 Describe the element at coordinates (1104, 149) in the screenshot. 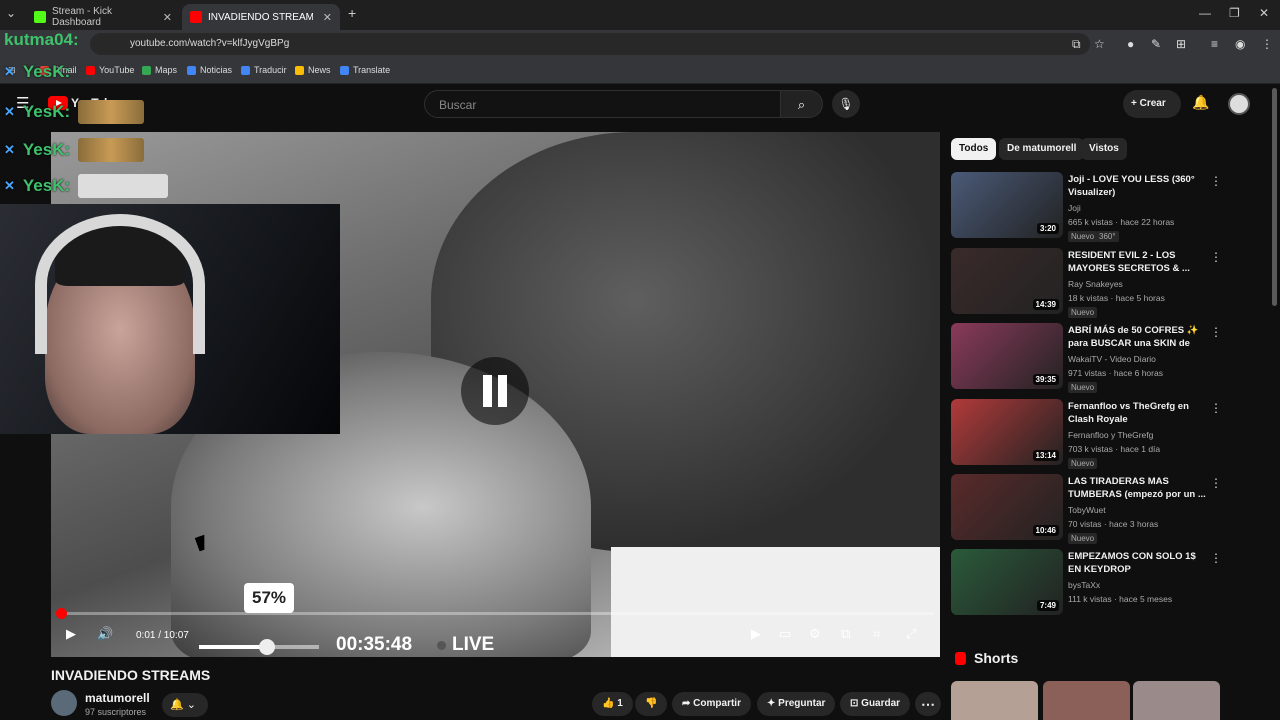

I see `chip-watched: Vistos` at that location.